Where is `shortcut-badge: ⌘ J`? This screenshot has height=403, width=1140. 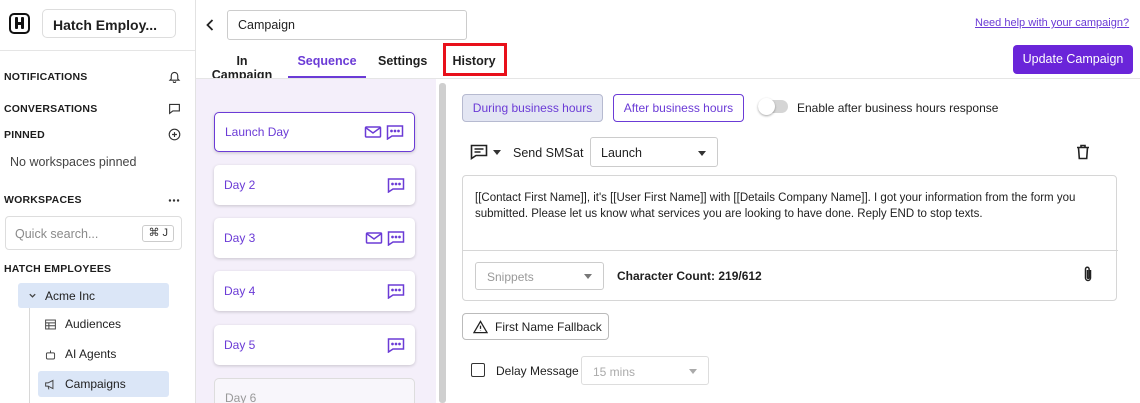 shortcut-badge: ⌘ J is located at coordinates (158, 233).